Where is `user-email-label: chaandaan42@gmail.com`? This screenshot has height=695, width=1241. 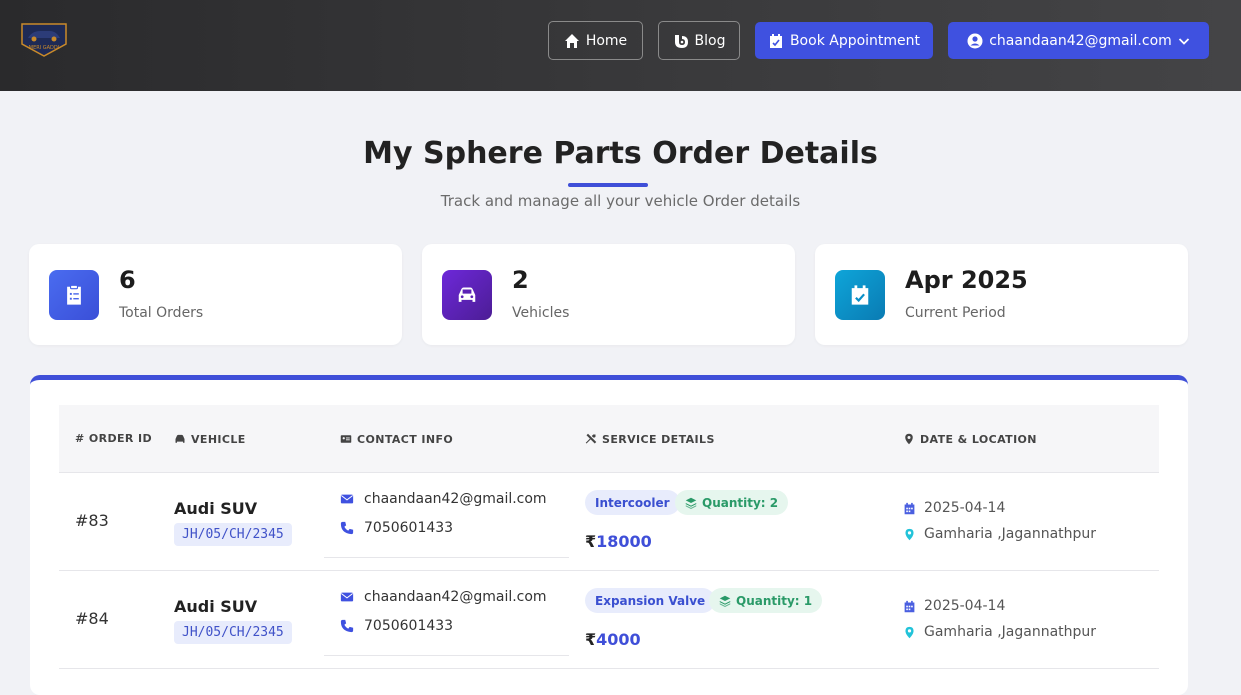 user-email-label: chaandaan42@gmail.com is located at coordinates (1080, 40).